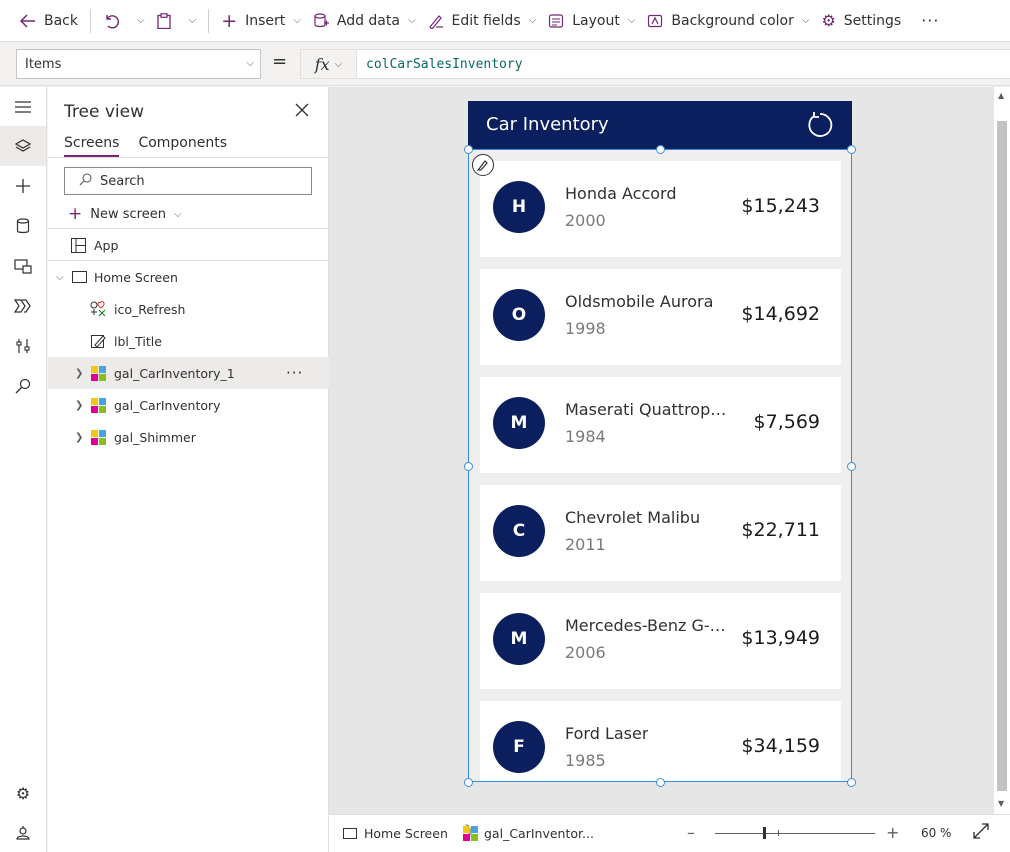 This screenshot has height=852, width=1010. What do you see at coordinates (188, 277) in the screenshot?
I see `tree-node-home-screen: ⌵ Home Screen` at bounding box center [188, 277].